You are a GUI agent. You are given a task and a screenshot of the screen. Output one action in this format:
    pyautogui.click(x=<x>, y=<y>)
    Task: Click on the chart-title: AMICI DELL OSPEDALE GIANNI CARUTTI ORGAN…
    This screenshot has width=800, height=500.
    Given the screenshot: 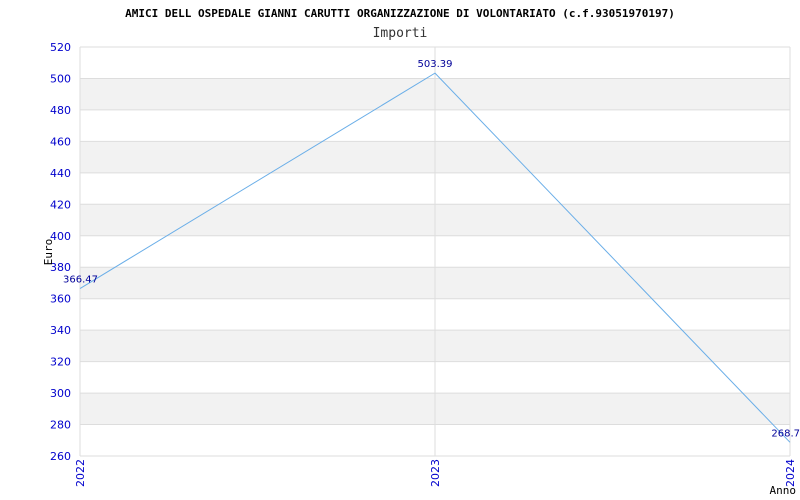 What is the action you would take?
    pyautogui.click(x=400, y=13)
    